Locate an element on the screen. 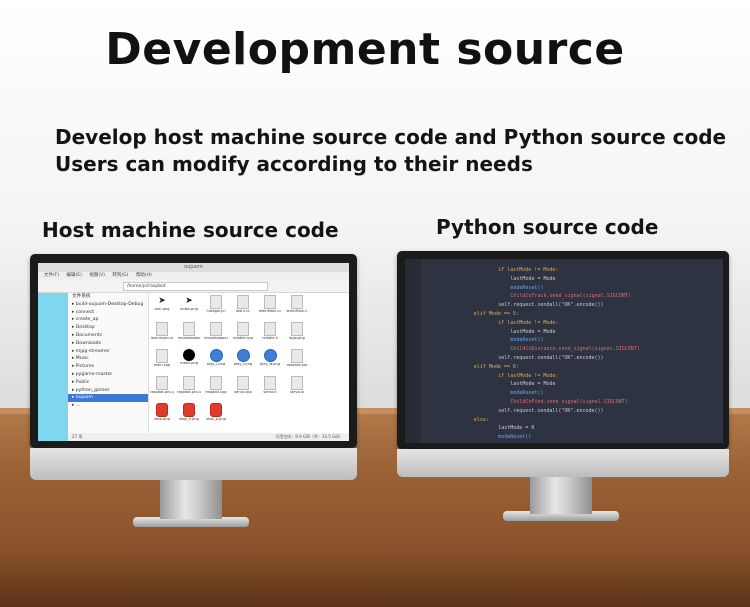 The width and height of the screenshot is (750, 607). file-item: stop_p.png is located at coordinates (216, 416).